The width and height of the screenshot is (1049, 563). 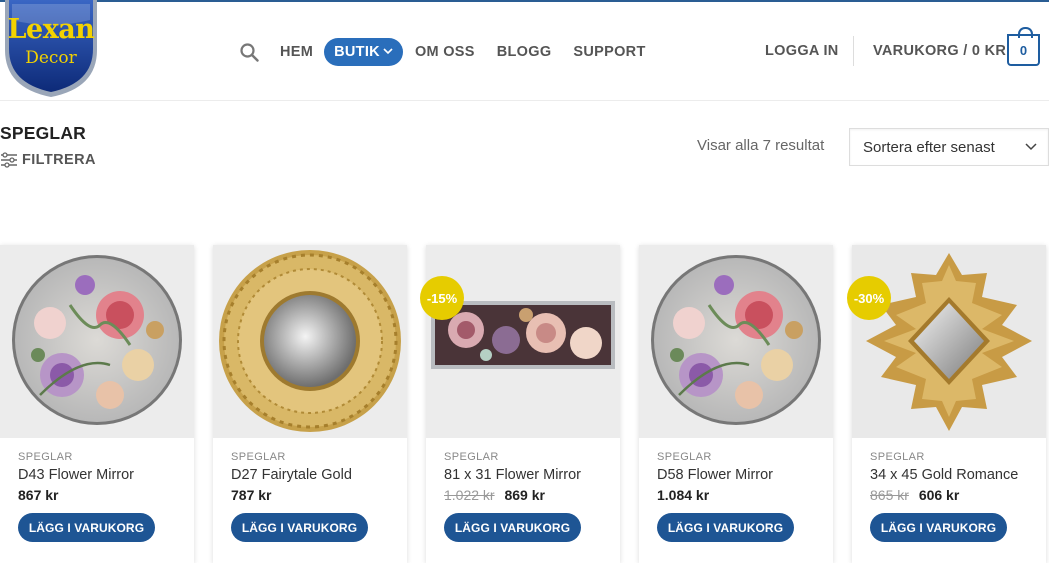 What do you see at coordinates (250, 52) in the screenshot?
I see `search-icon` at bounding box center [250, 52].